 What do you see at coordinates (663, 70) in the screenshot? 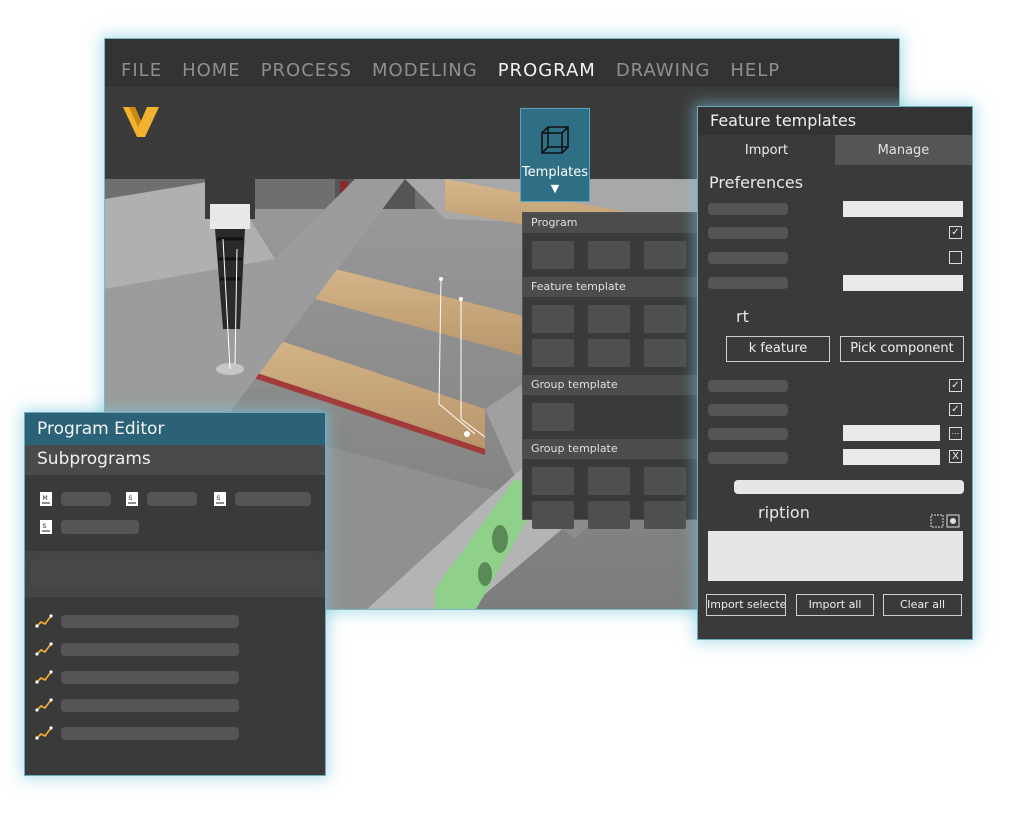
I see `menu-drawing: DRAWING` at bounding box center [663, 70].